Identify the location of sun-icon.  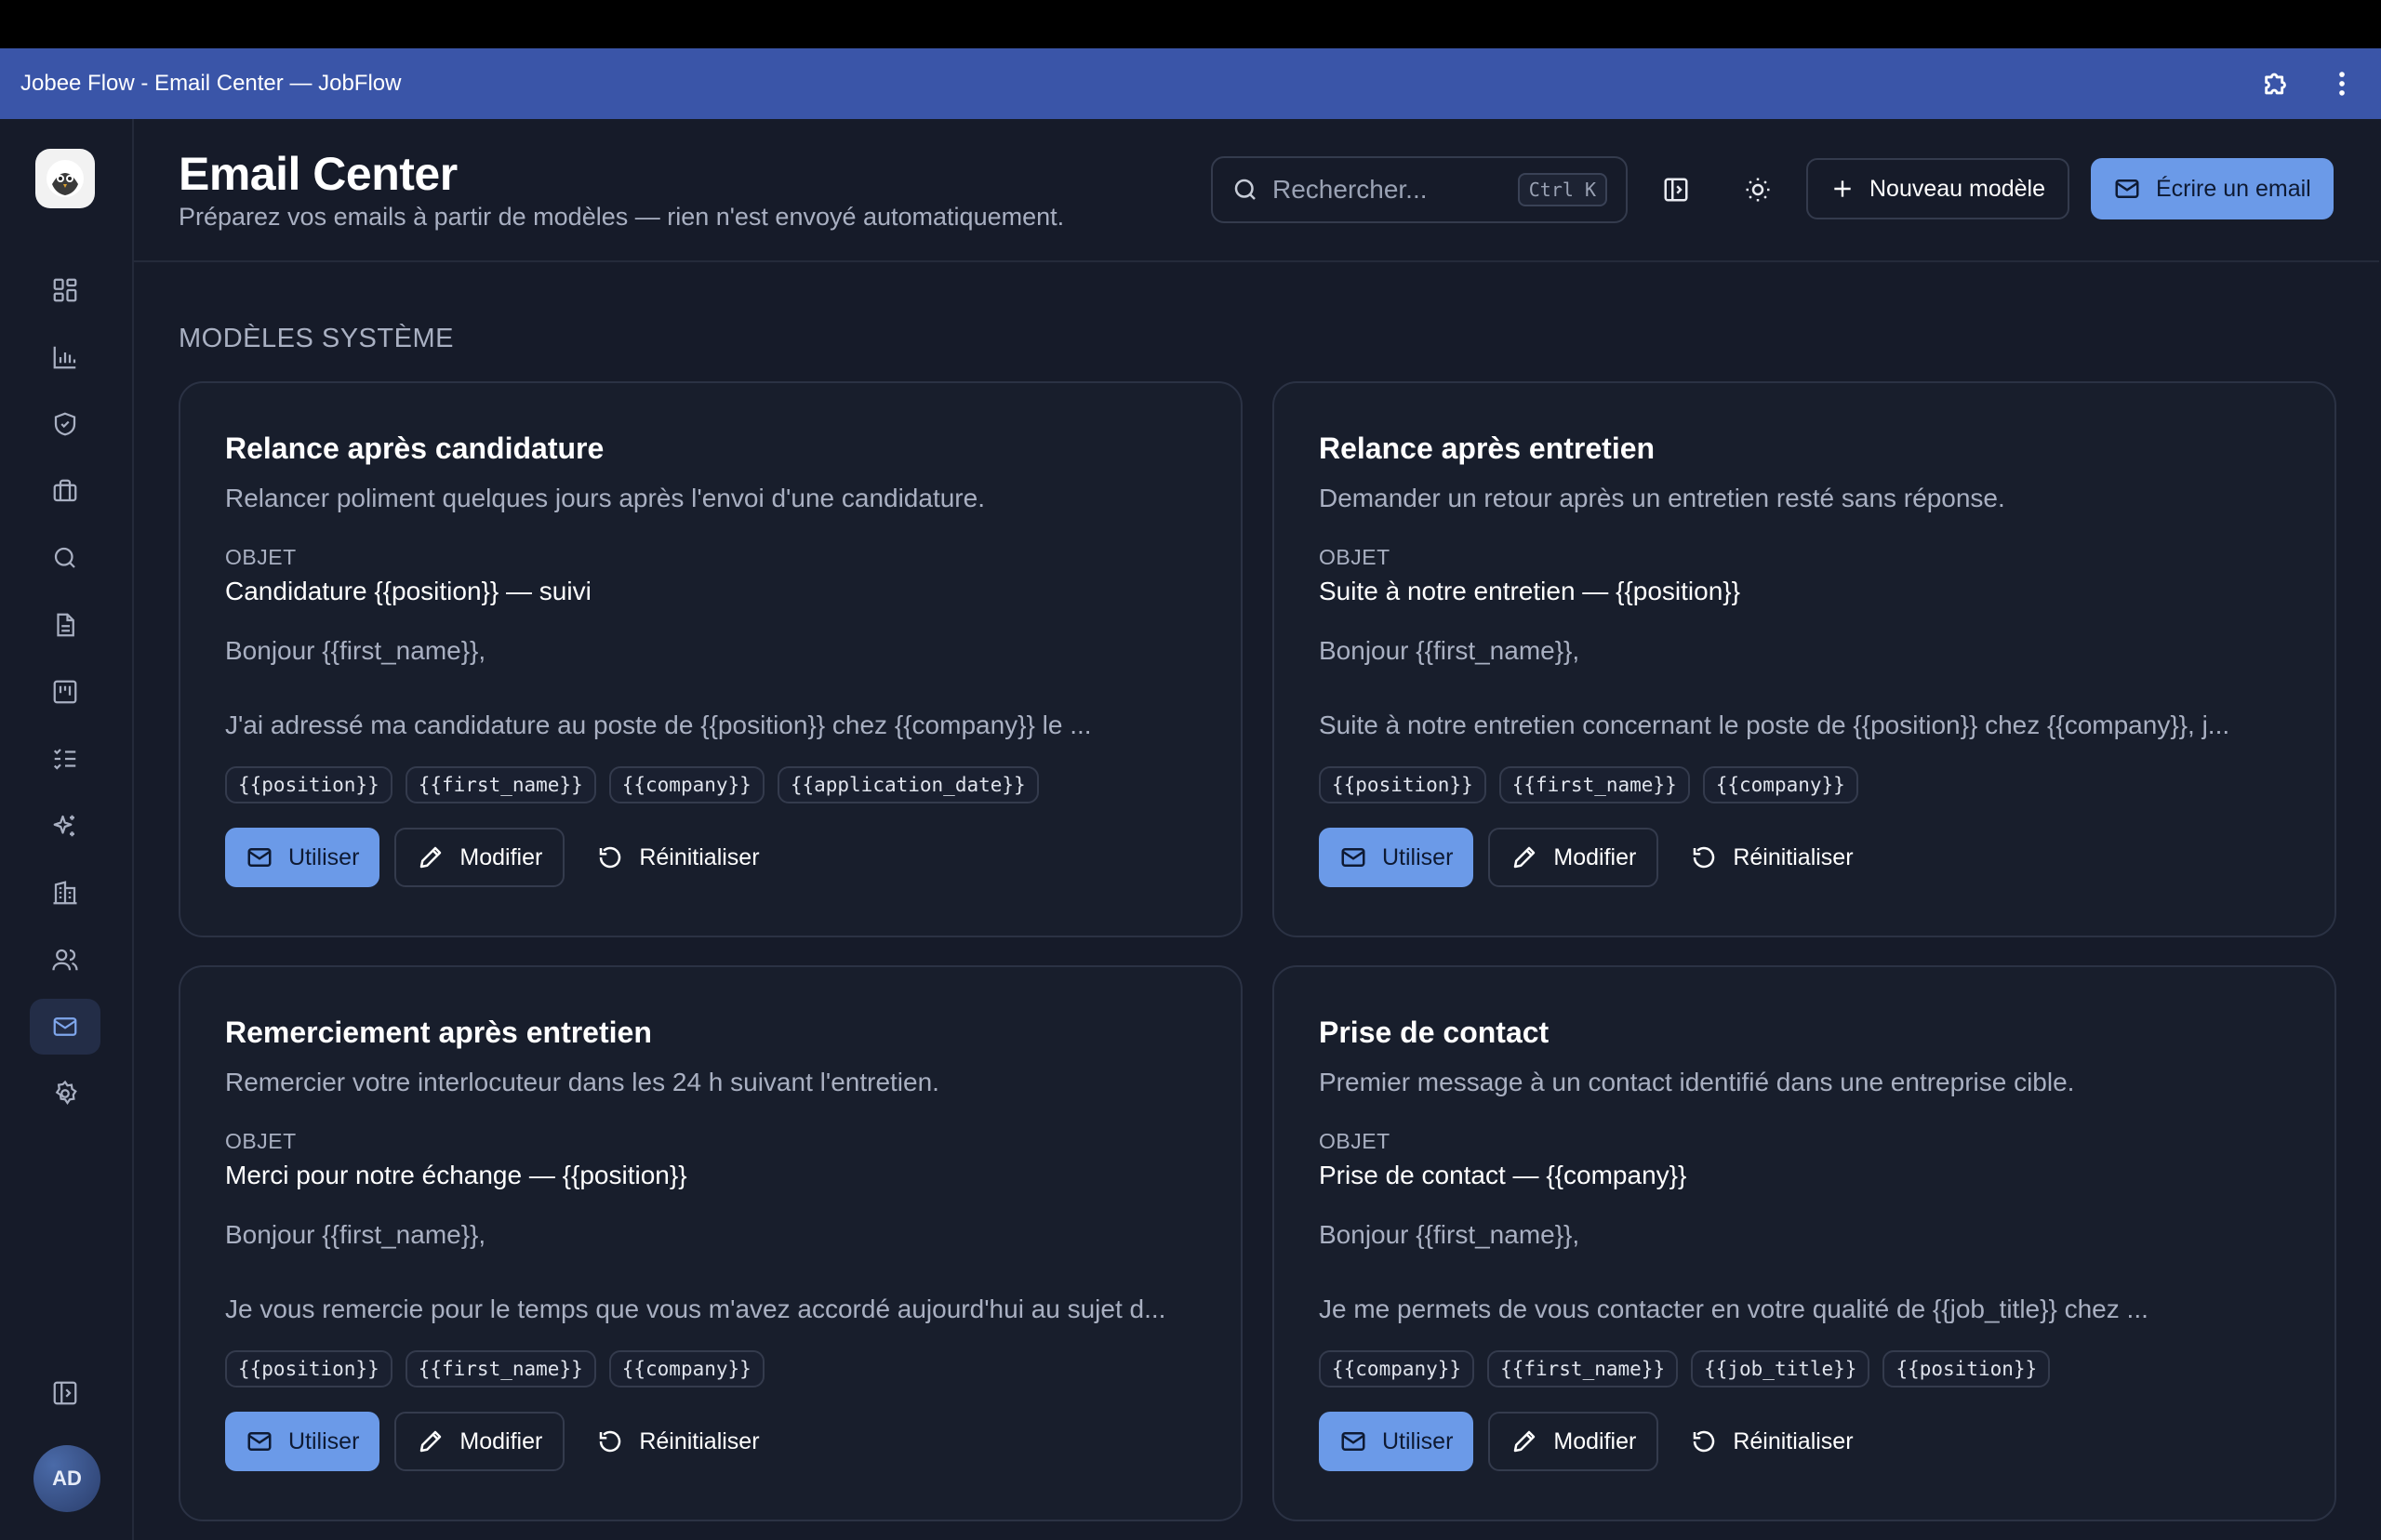
(1758, 190).